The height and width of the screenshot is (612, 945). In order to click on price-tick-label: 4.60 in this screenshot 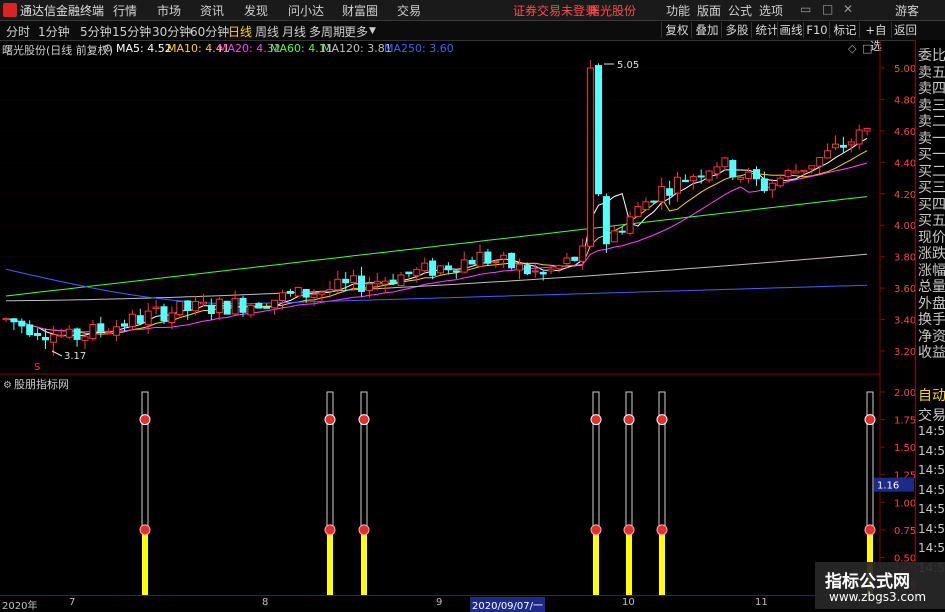, I will do `click(904, 132)`.